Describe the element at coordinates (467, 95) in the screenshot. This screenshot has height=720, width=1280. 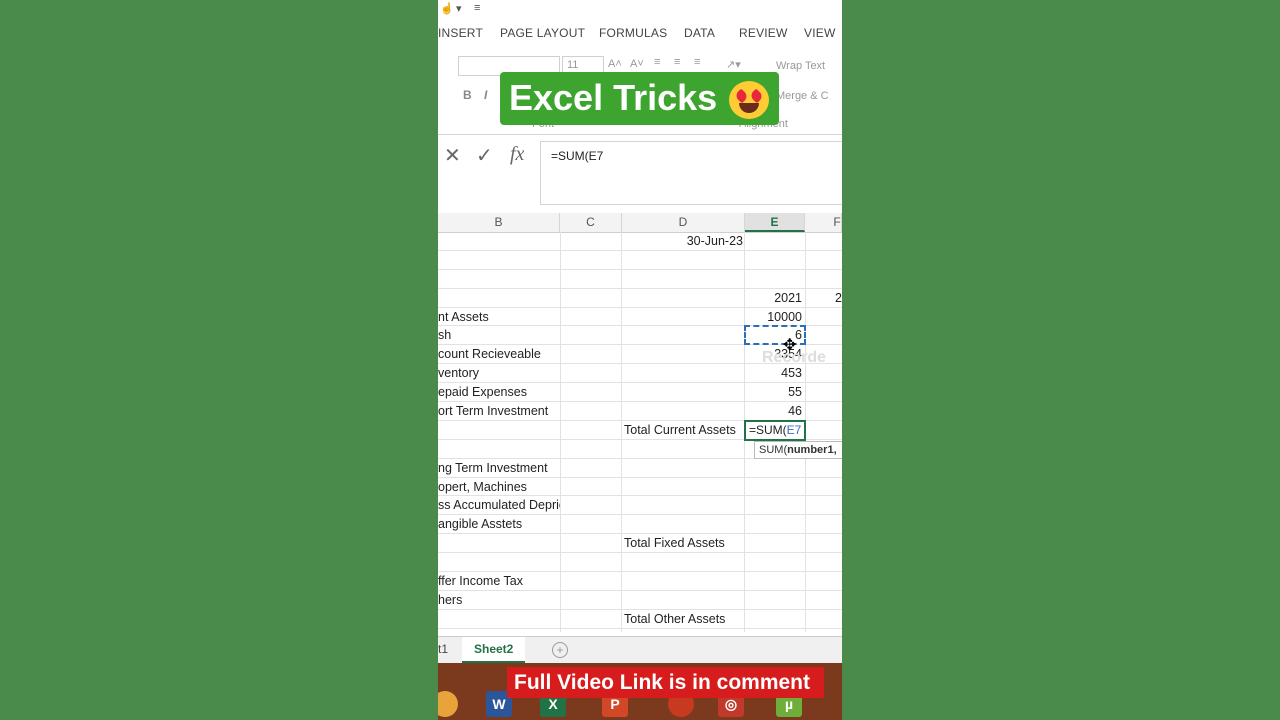
I see `bold-button: B` at that location.